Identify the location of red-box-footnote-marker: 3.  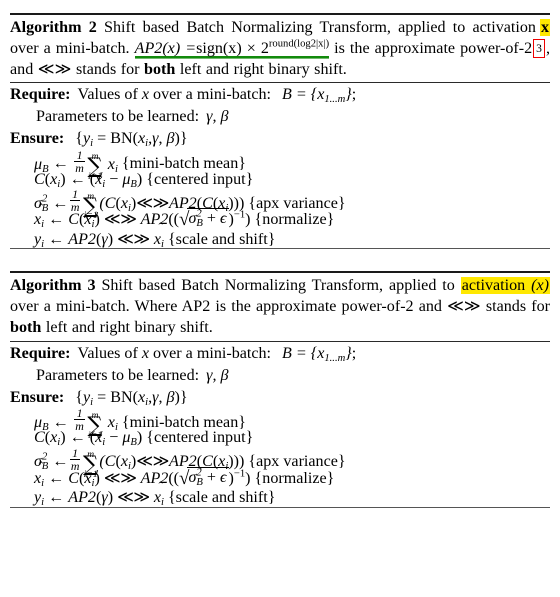
(539, 48).